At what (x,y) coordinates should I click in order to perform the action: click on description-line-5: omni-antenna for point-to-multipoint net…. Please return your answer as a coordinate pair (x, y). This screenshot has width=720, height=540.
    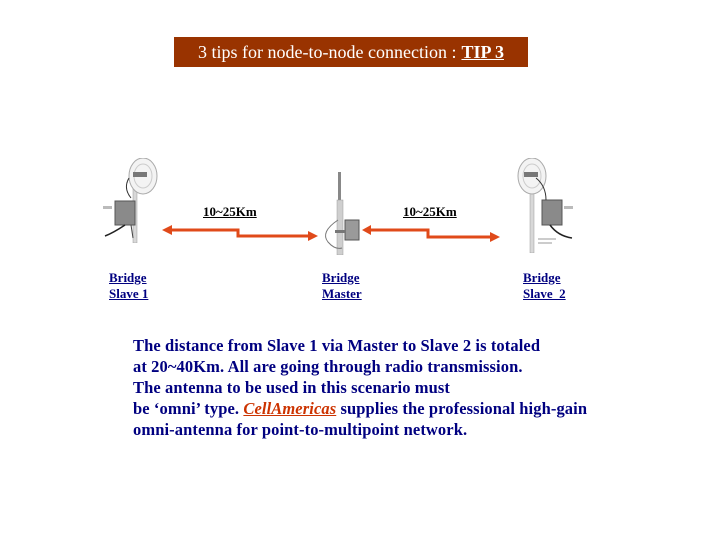
    Looking at the image, I should click on (300, 429).